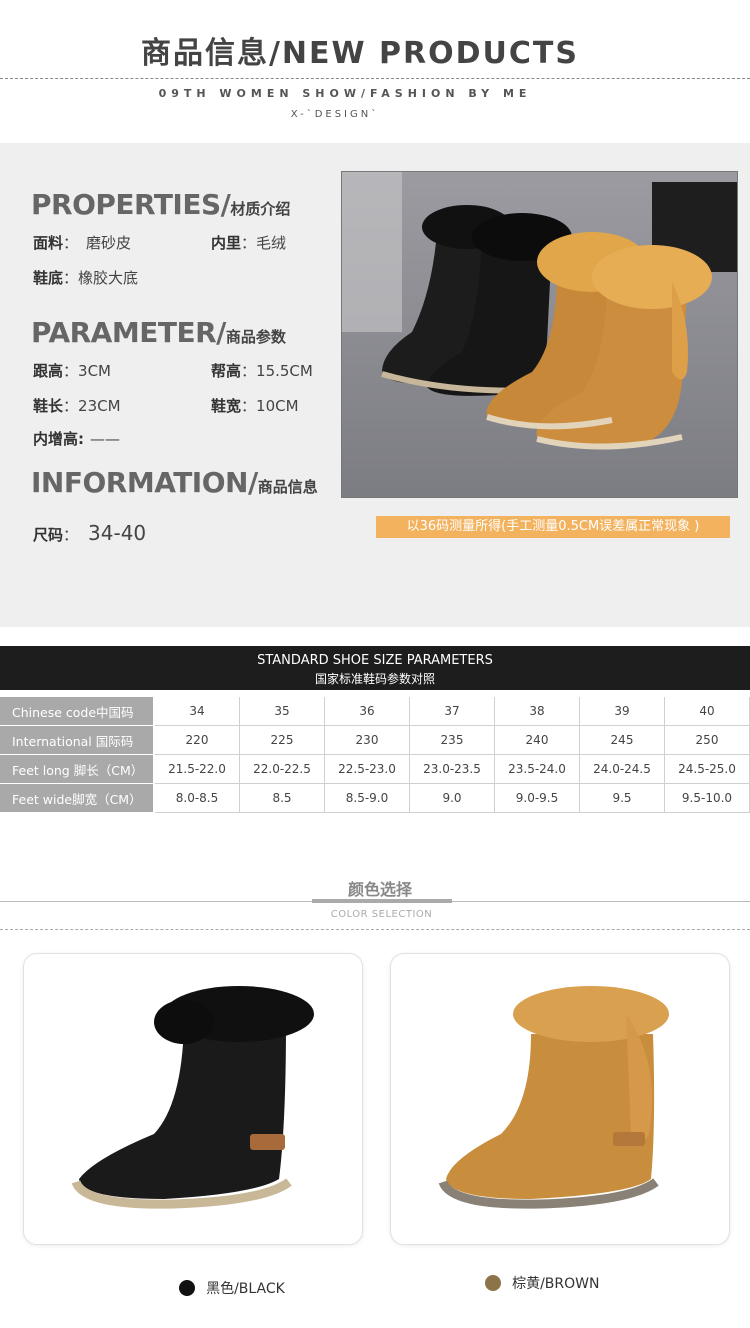  What do you see at coordinates (707, 711) in the screenshot?
I see `table-cell: 40` at bounding box center [707, 711].